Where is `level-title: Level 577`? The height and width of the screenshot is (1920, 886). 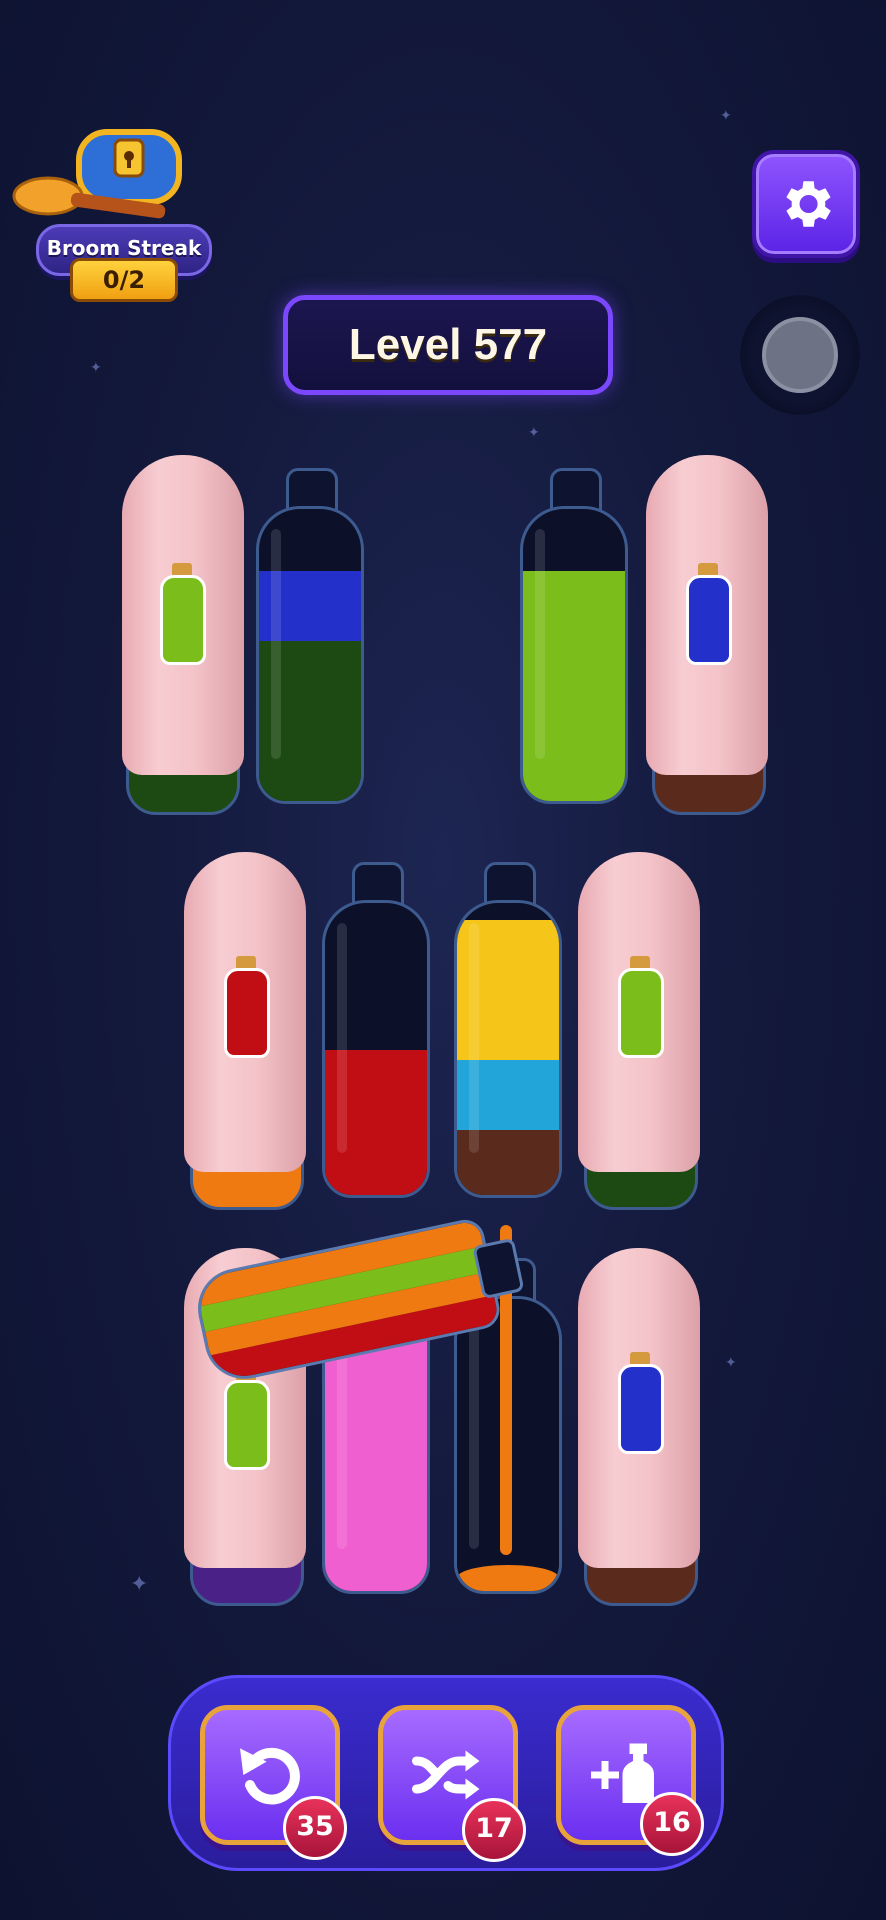
level-title: Level 577 is located at coordinates (448, 344).